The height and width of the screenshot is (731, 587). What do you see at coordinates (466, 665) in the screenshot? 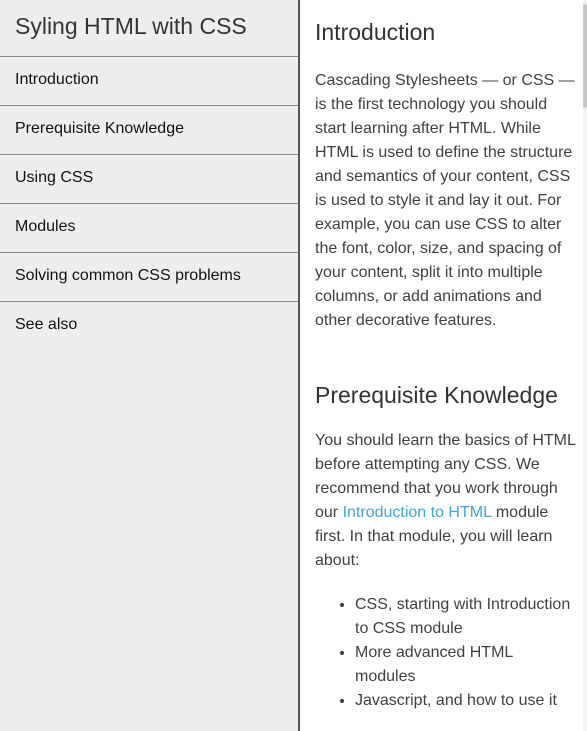
I see `list-item: More advanced HTML modules` at bounding box center [466, 665].